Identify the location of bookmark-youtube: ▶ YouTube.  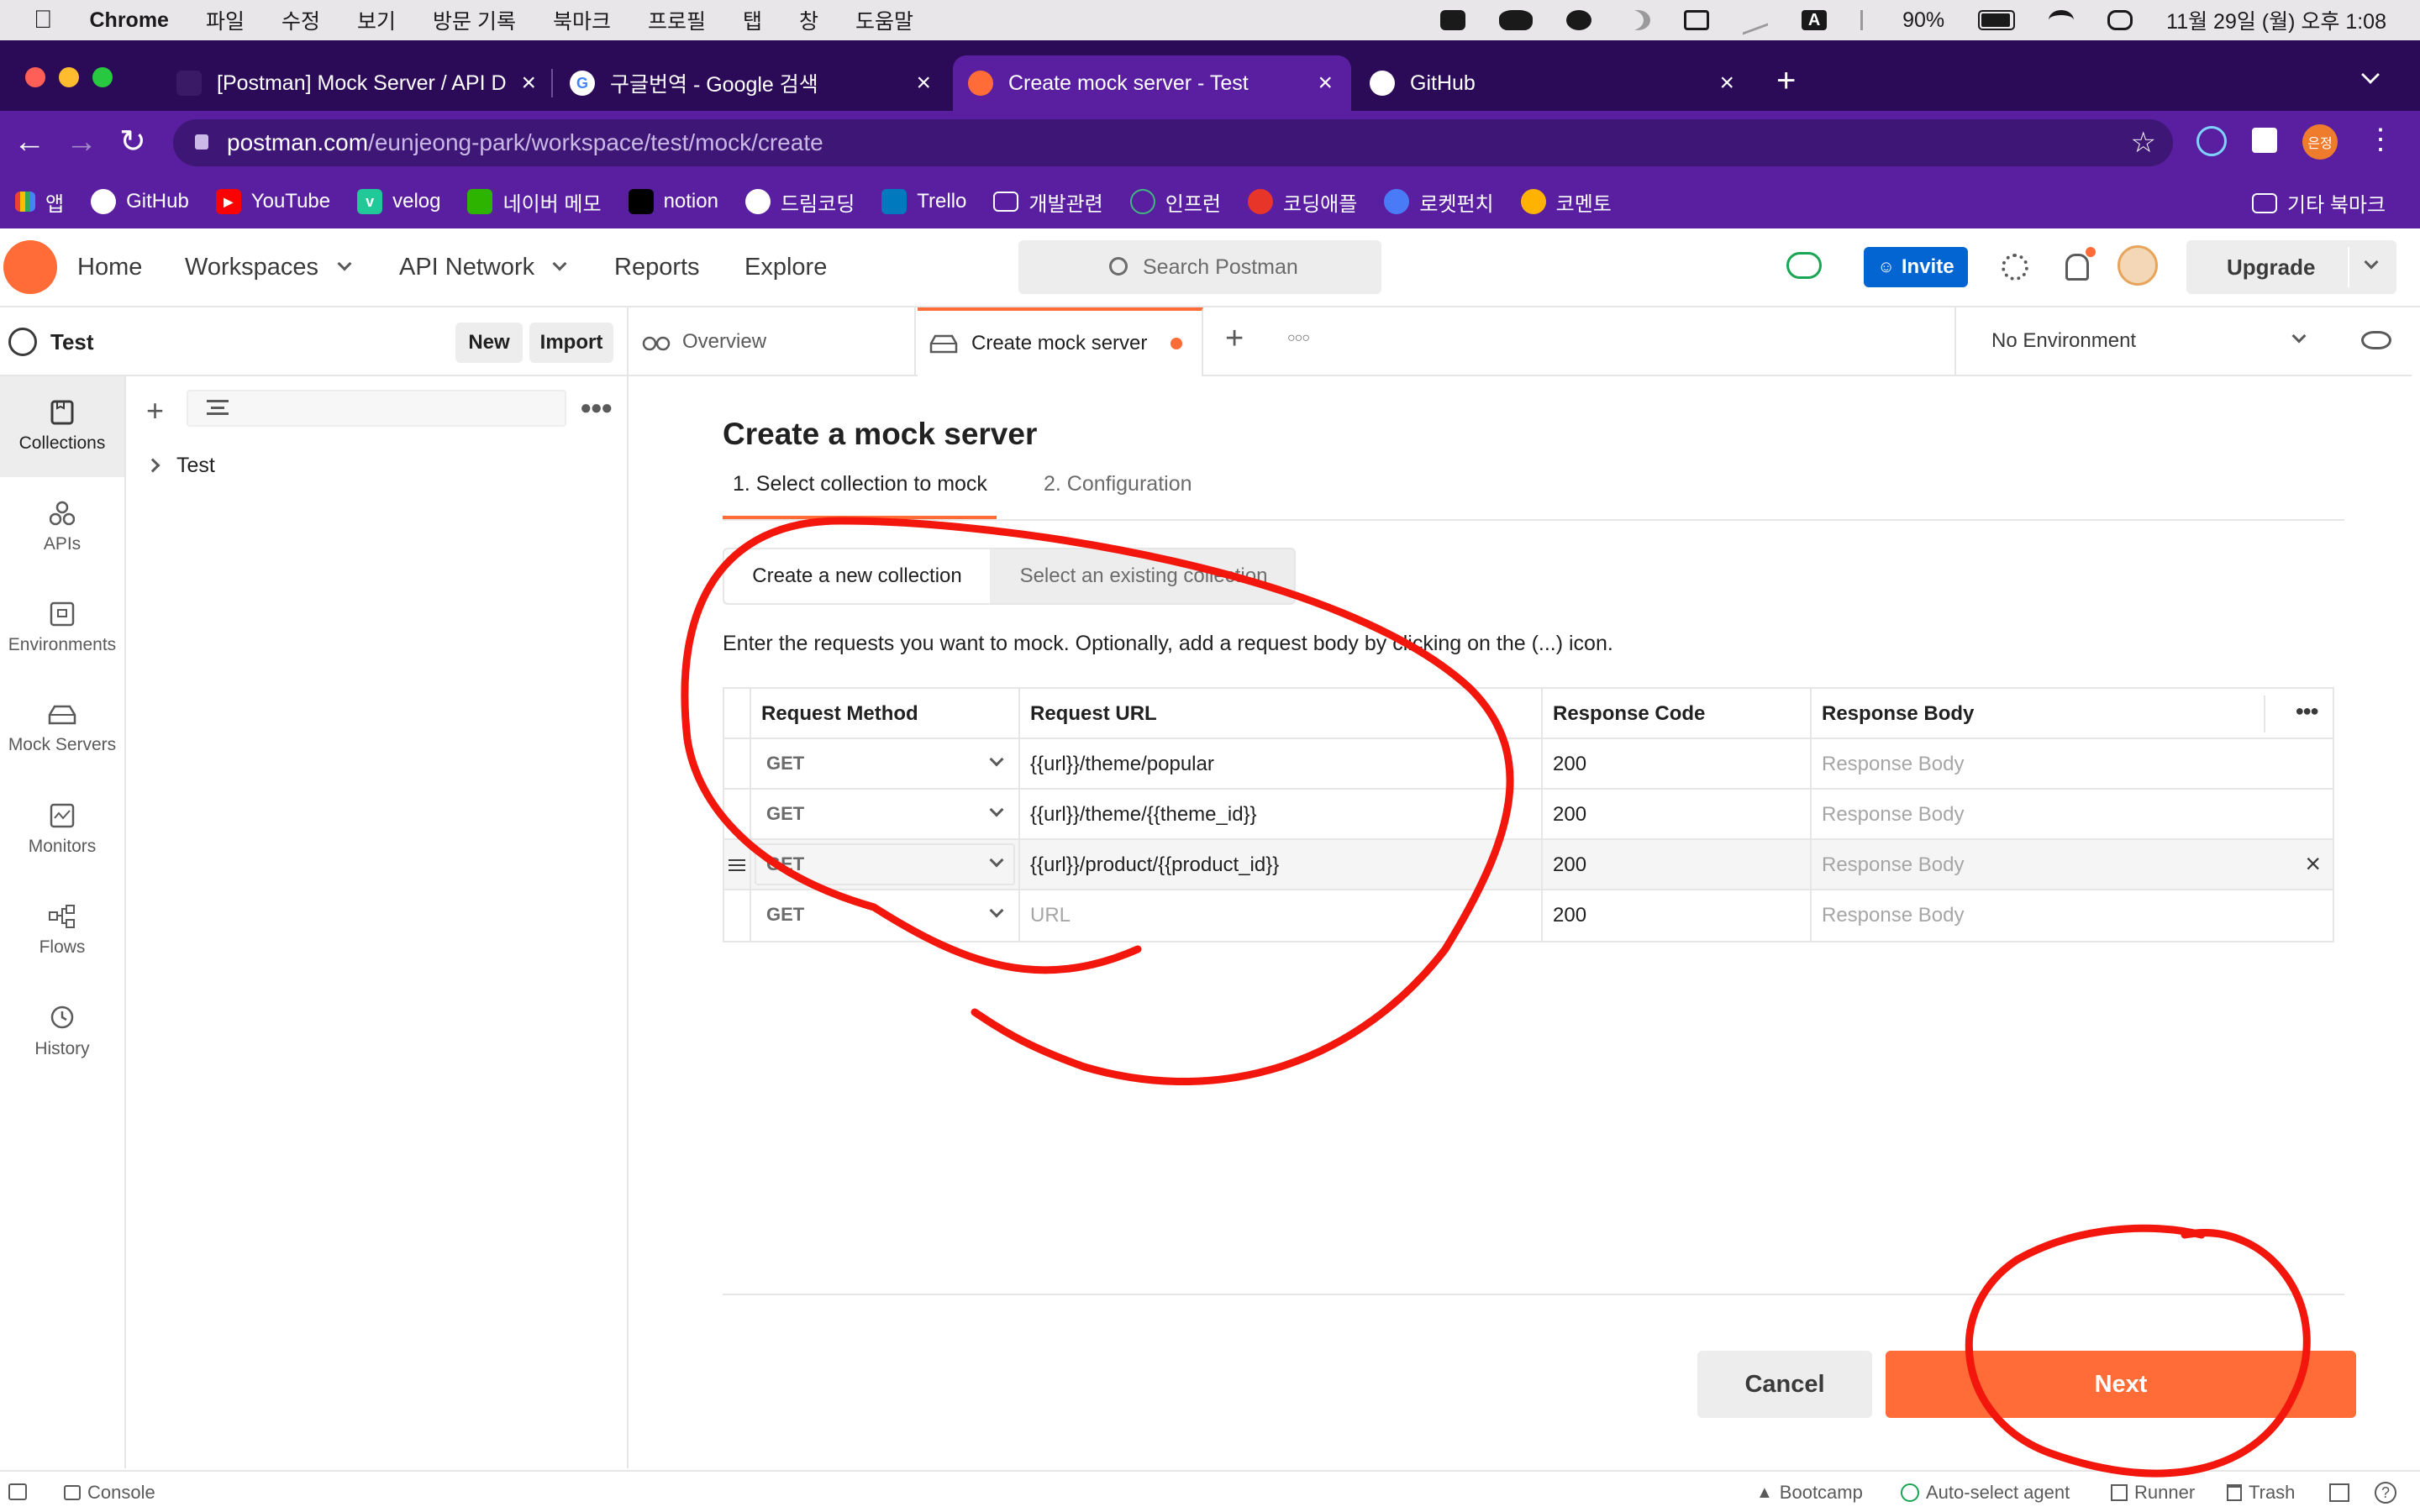
(272, 201).